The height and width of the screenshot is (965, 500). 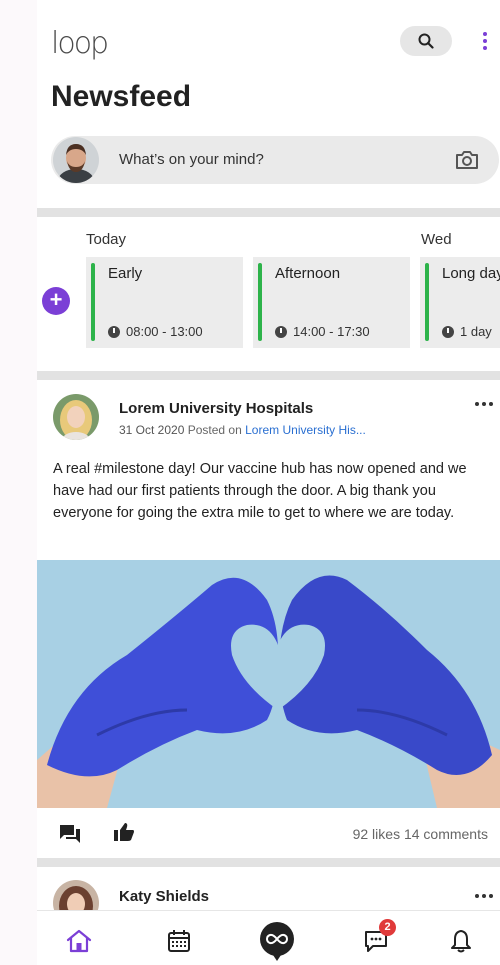 What do you see at coordinates (164, 302) in the screenshot?
I see `shift-card-early: Early 08:00 - 13:00` at bounding box center [164, 302].